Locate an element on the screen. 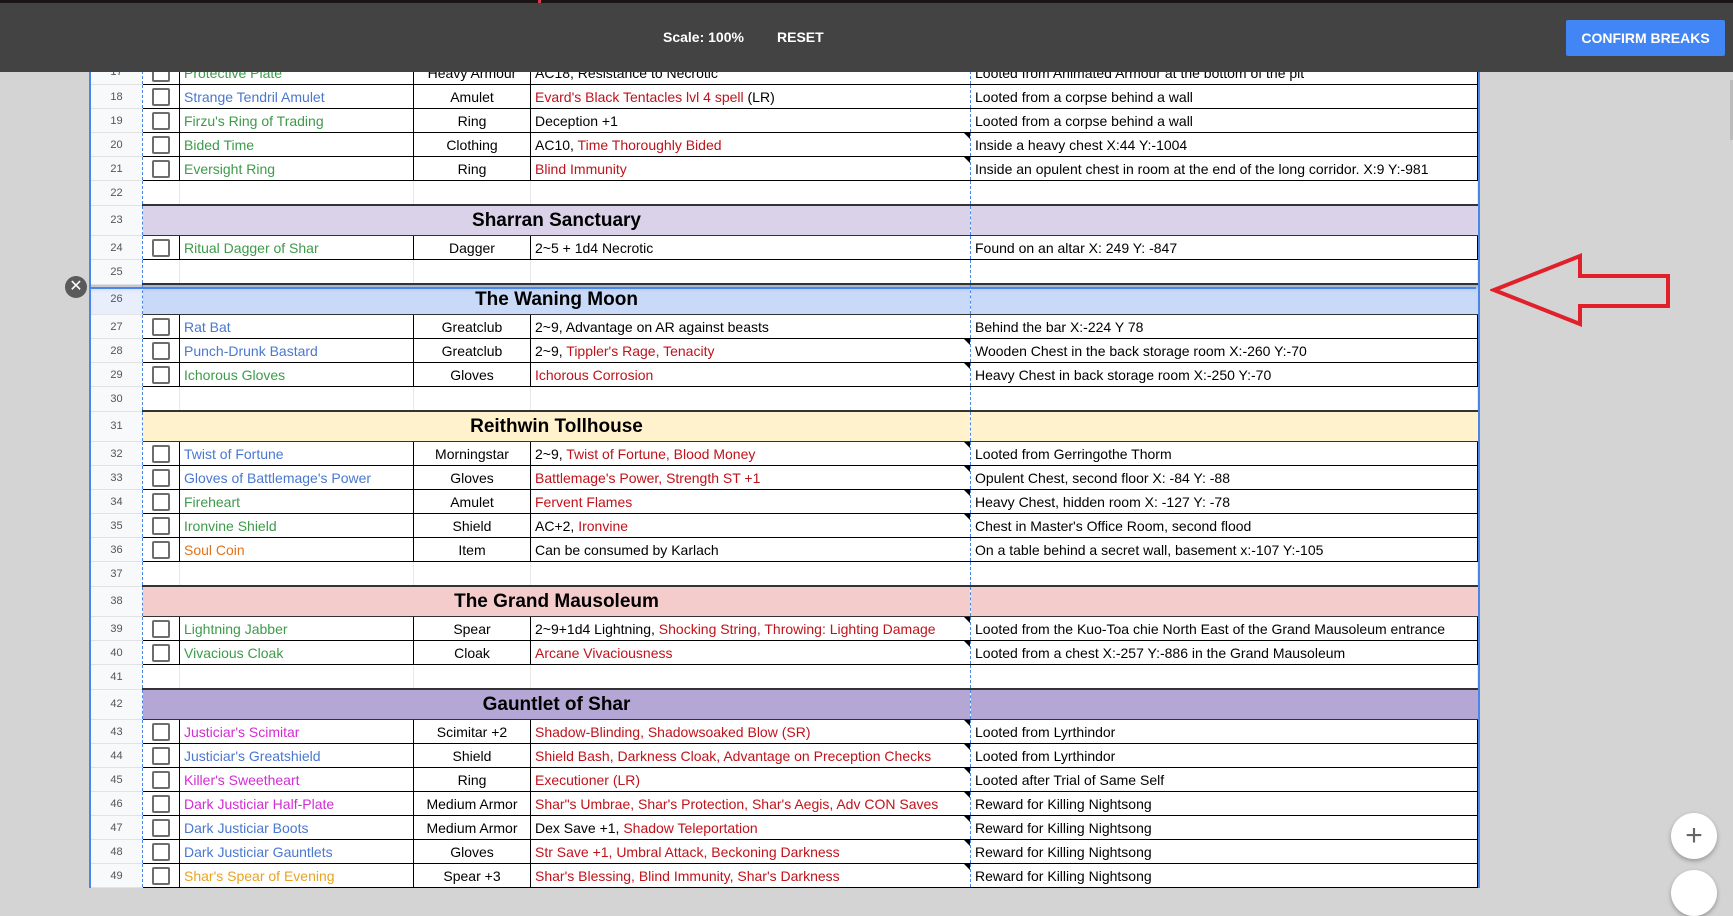 The height and width of the screenshot is (916, 1733). item-effect: Executioner (LR) is located at coordinates (750, 779).